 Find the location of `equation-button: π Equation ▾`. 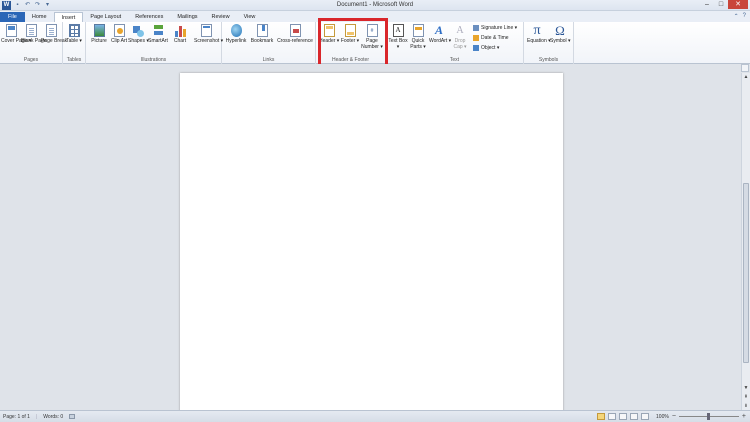

equation-button: π Equation ▾ is located at coordinates (539, 34).